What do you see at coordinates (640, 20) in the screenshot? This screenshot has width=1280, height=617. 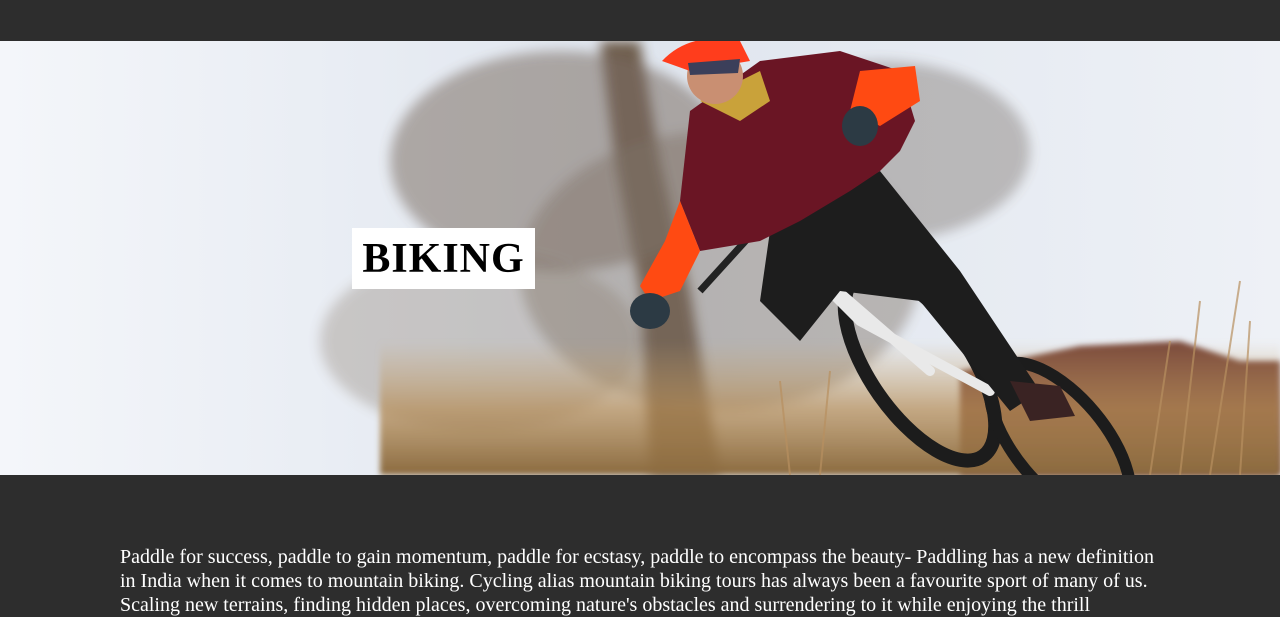 I see `top-bar` at bounding box center [640, 20].